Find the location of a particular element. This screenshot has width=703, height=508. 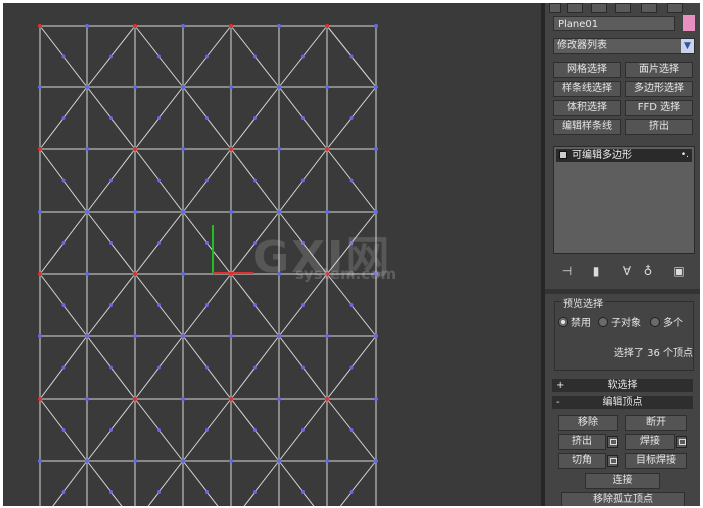

modifier-stack: 可编辑多边形 •. is located at coordinates (624, 200).